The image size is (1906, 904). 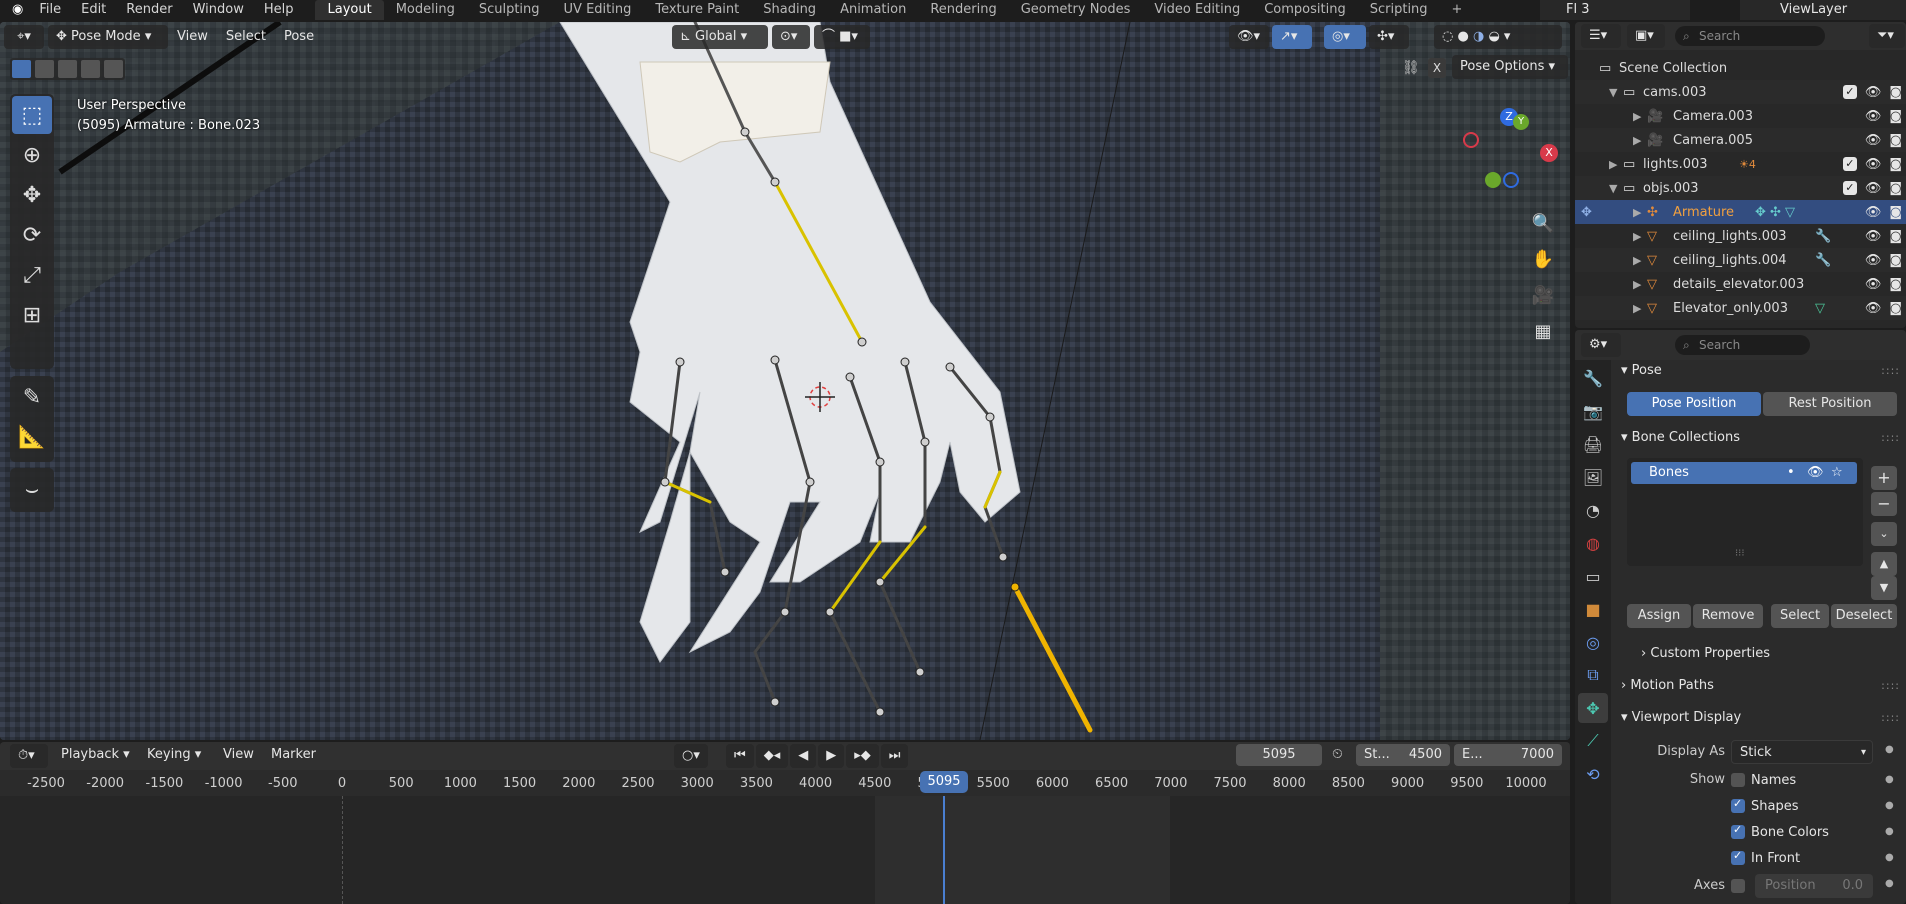 I want to click on viewport-display-header: ▾ Viewport Display::::, so click(x=1758, y=718).